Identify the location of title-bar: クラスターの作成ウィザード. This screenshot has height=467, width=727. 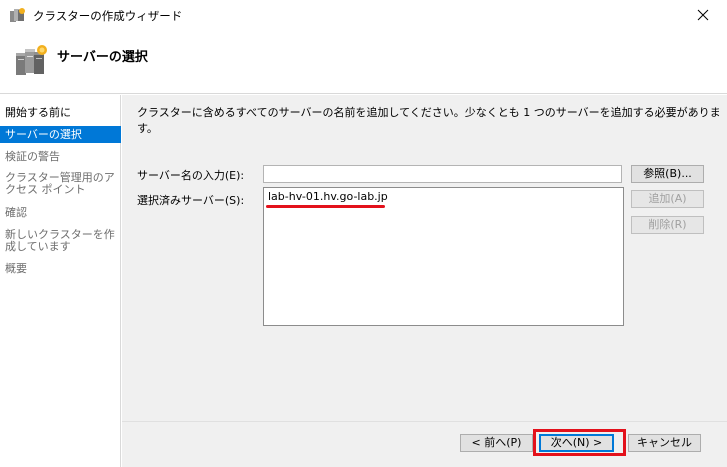
(363, 15).